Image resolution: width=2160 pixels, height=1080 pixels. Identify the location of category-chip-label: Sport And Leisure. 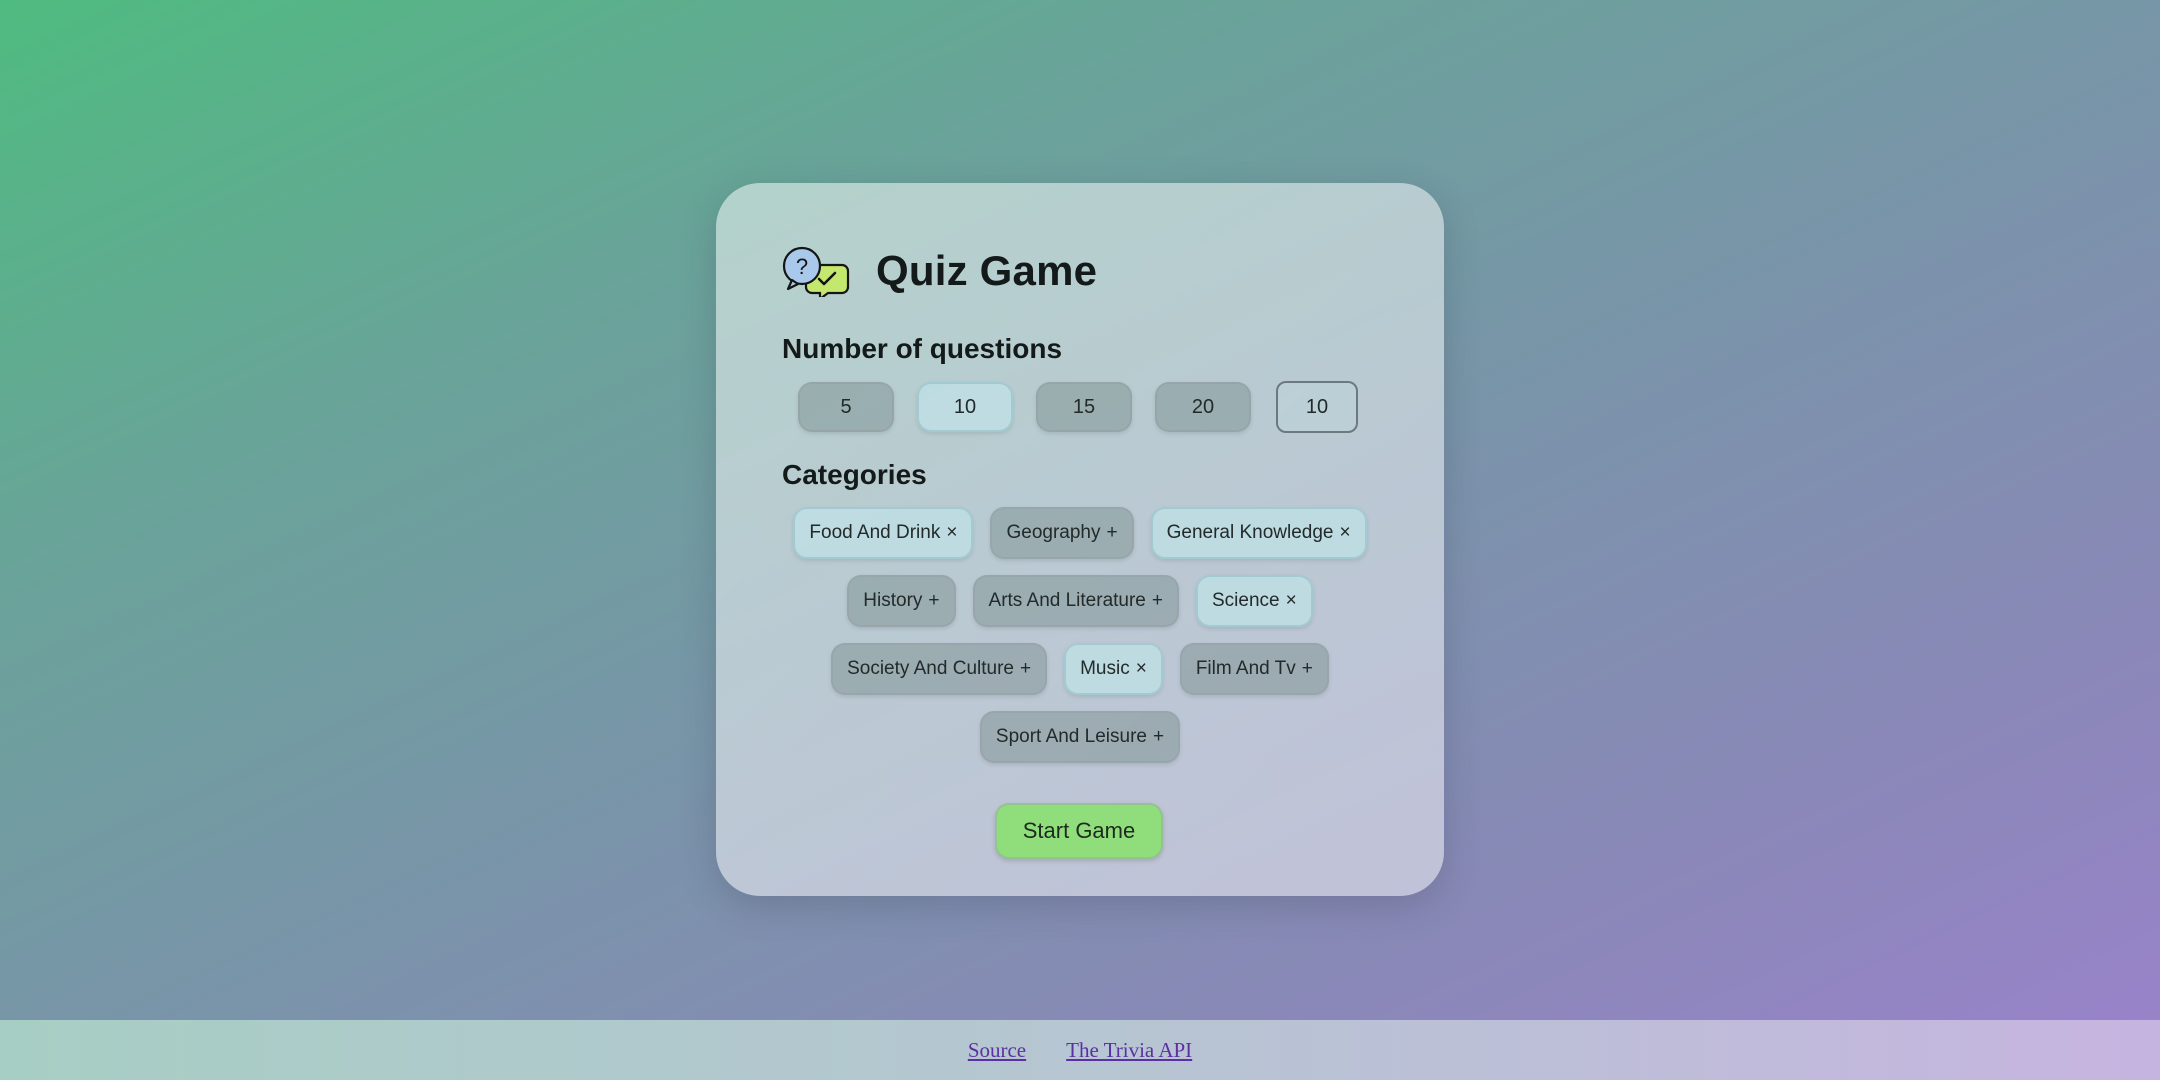
(1071, 736).